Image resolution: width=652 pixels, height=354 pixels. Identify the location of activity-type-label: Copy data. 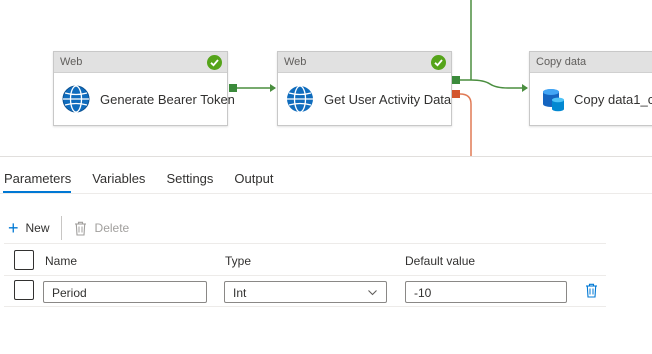
(561, 62).